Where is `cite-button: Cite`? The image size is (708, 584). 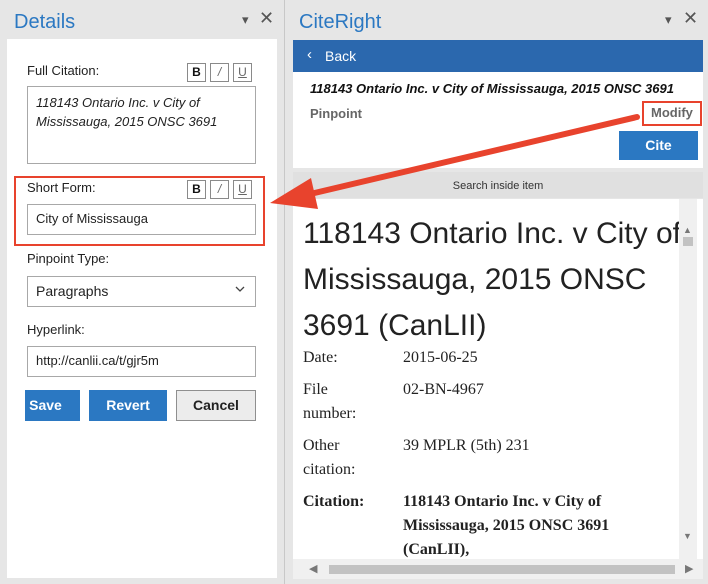
cite-button: Cite is located at coordinates (658, 145).